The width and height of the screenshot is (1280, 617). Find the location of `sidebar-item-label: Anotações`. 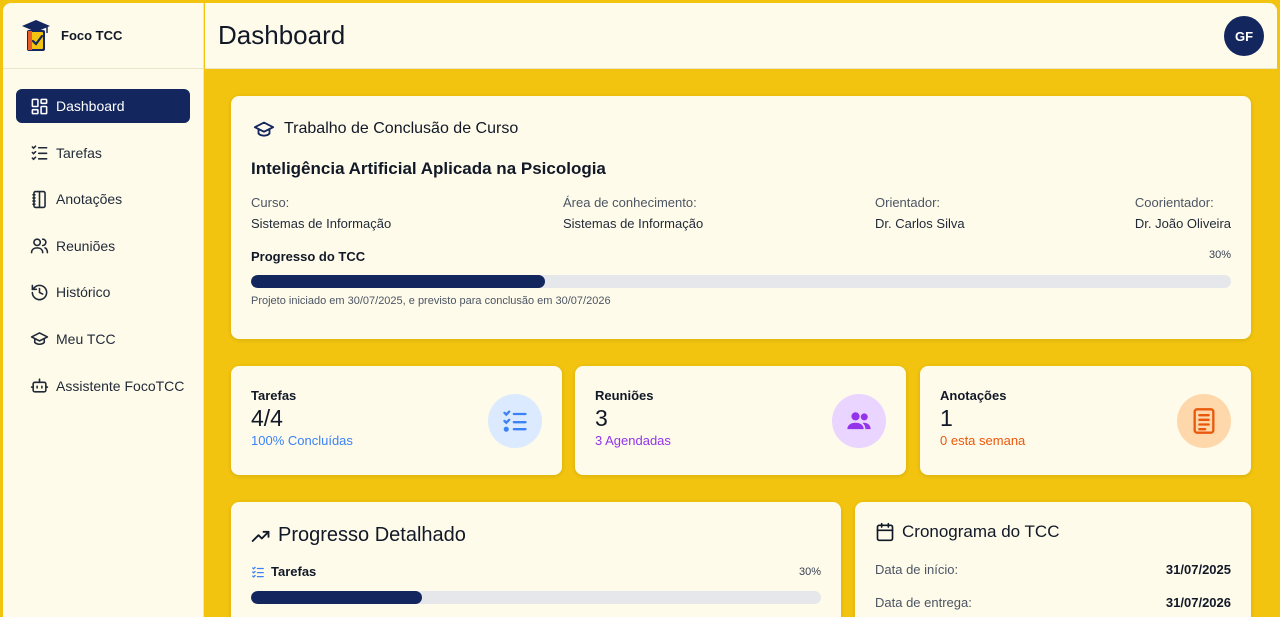

sidebar-item-label: Anotações is located at coordinates (89, 199).